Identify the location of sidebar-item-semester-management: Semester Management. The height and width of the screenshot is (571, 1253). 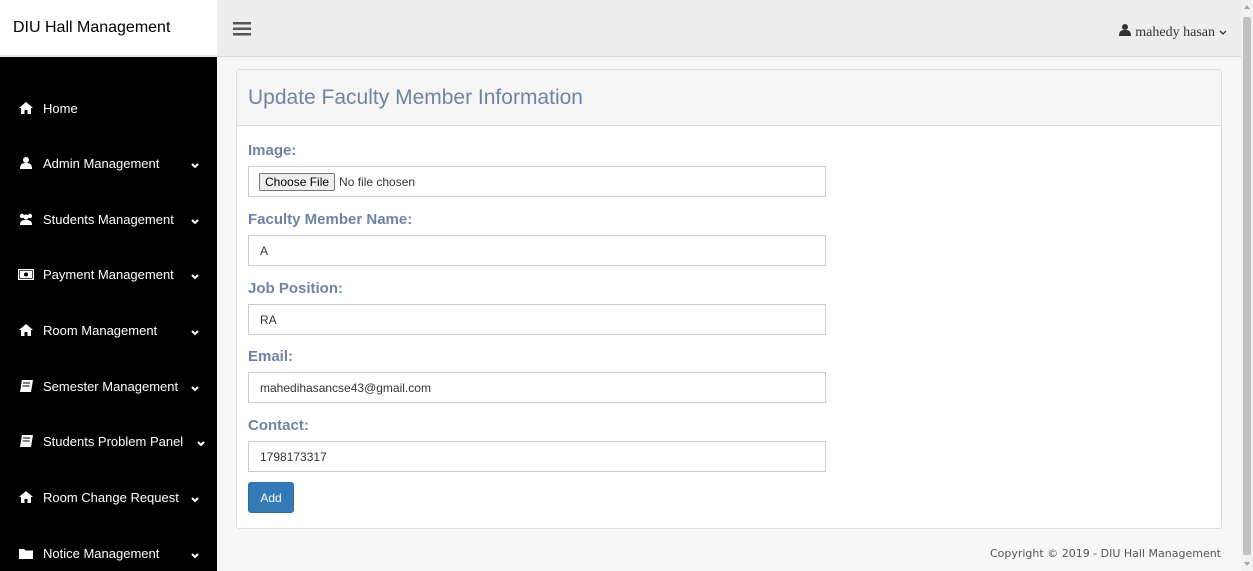
(108, 386).